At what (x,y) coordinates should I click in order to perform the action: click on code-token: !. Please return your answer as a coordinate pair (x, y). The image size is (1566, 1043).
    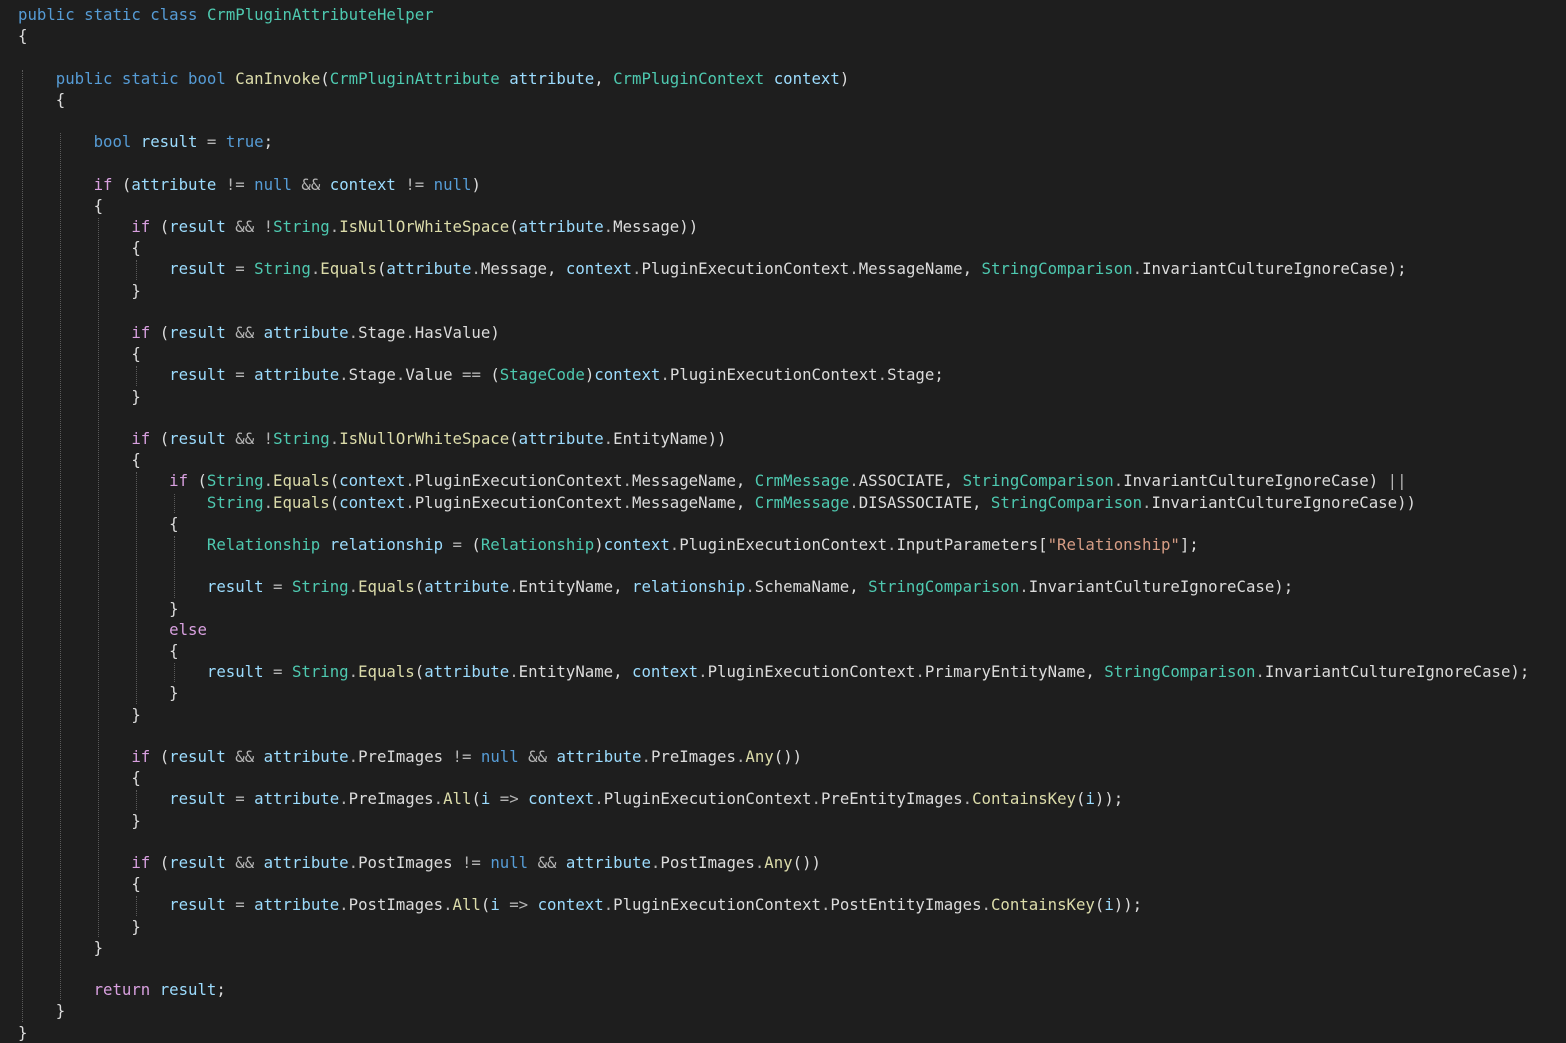
    Looking at the image, I should click on (268, 226).